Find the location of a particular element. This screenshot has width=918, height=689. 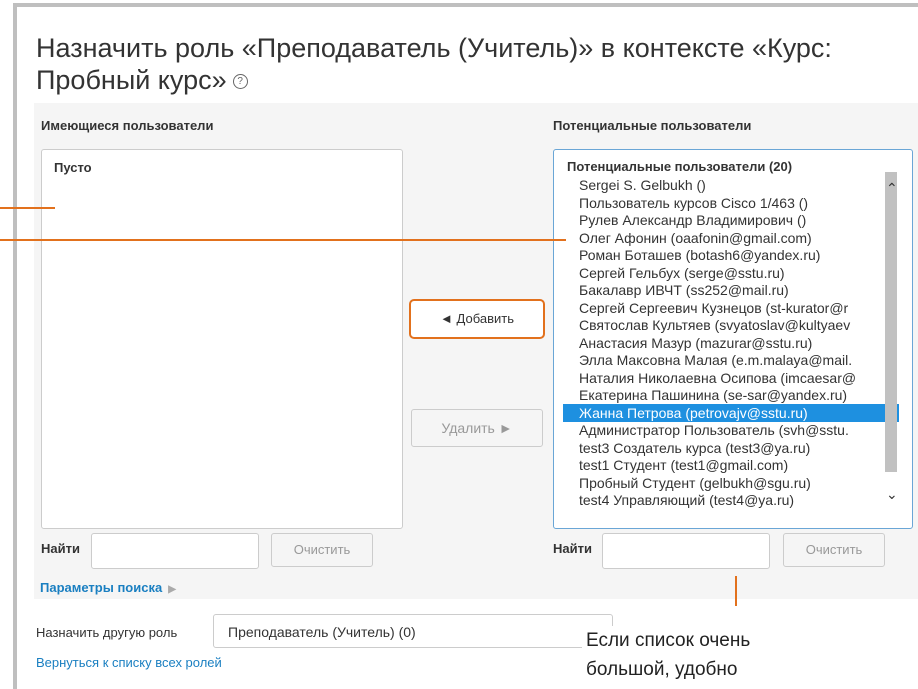

potential-users-group-label: Потенциальные пользователи (20) is located at coordinates (680, 166).